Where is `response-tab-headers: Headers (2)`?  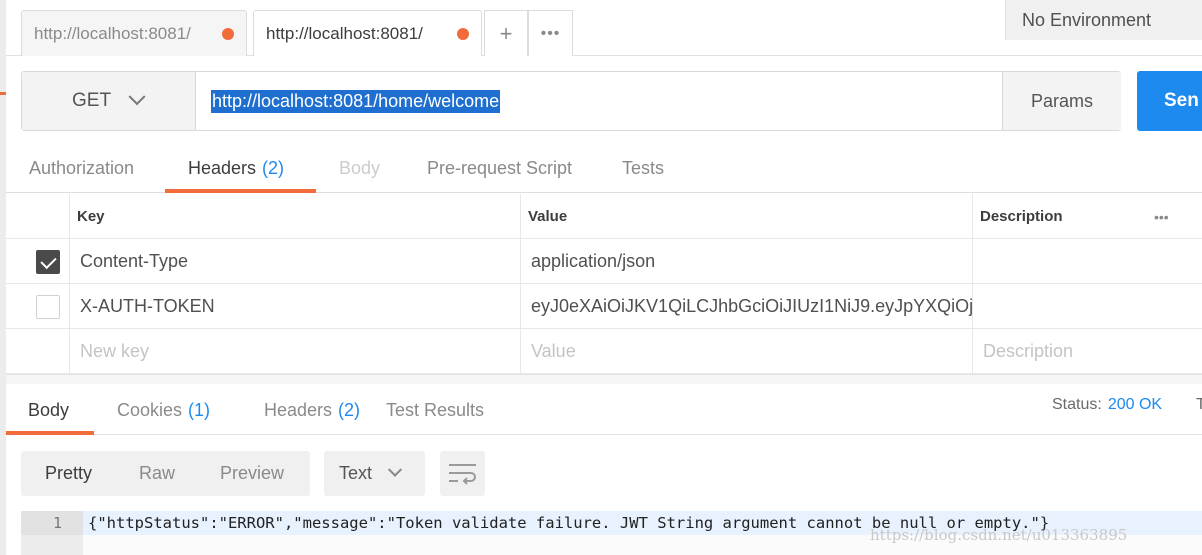
response-tab-headers: Headers (2) is located at coordinates (312, 410).